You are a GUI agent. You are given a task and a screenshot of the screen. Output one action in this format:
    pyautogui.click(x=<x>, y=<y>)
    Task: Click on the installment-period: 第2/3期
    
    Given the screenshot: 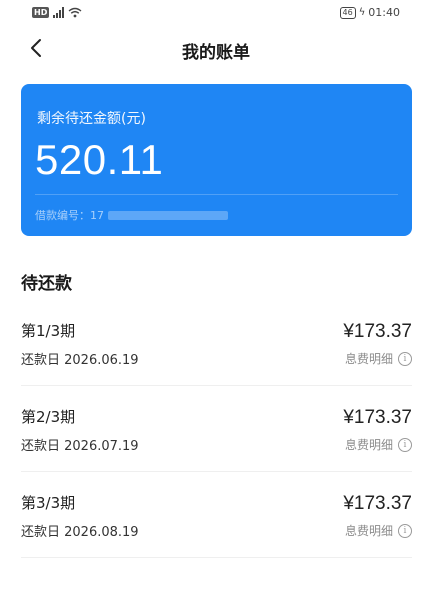 What is the action you would take?
    pyautogui.click(x=48, y=417)
    